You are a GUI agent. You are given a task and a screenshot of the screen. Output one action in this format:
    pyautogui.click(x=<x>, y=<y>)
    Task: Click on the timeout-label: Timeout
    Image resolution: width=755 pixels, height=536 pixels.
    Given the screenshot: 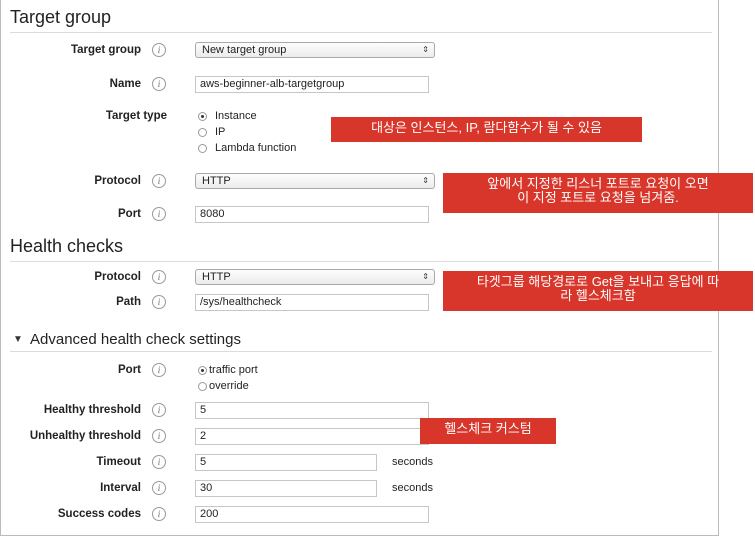 What is the action you would take?
    pyautogui.click(x=118, y=462)
    